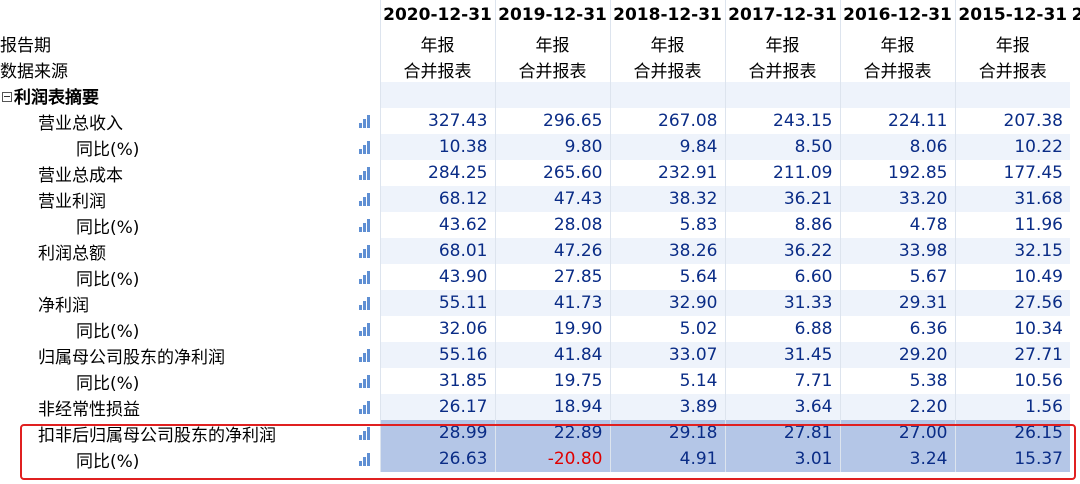 Image resolution: width=1080 pixels, height=484 pixels. What do you see at coordinates (552, 355) in the screenshot?
I see `cell-value: 41.84` at bounding box center [552, 355].